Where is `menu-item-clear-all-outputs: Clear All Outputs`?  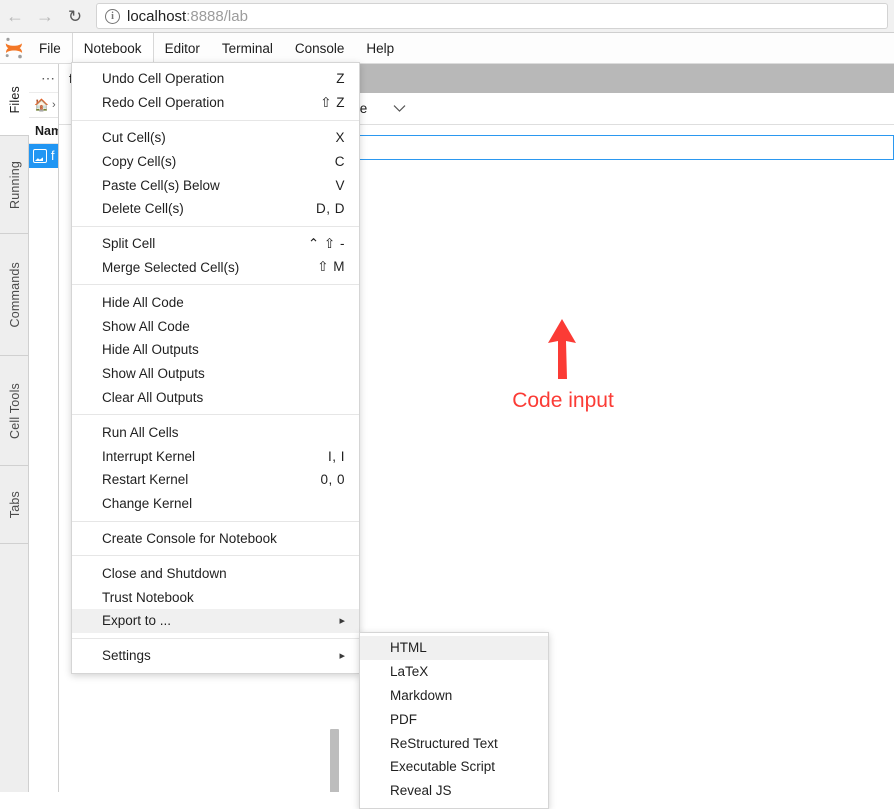 menu-item-clear-all-outputs: Clear All Outputs is located at coordinates (215, 398).